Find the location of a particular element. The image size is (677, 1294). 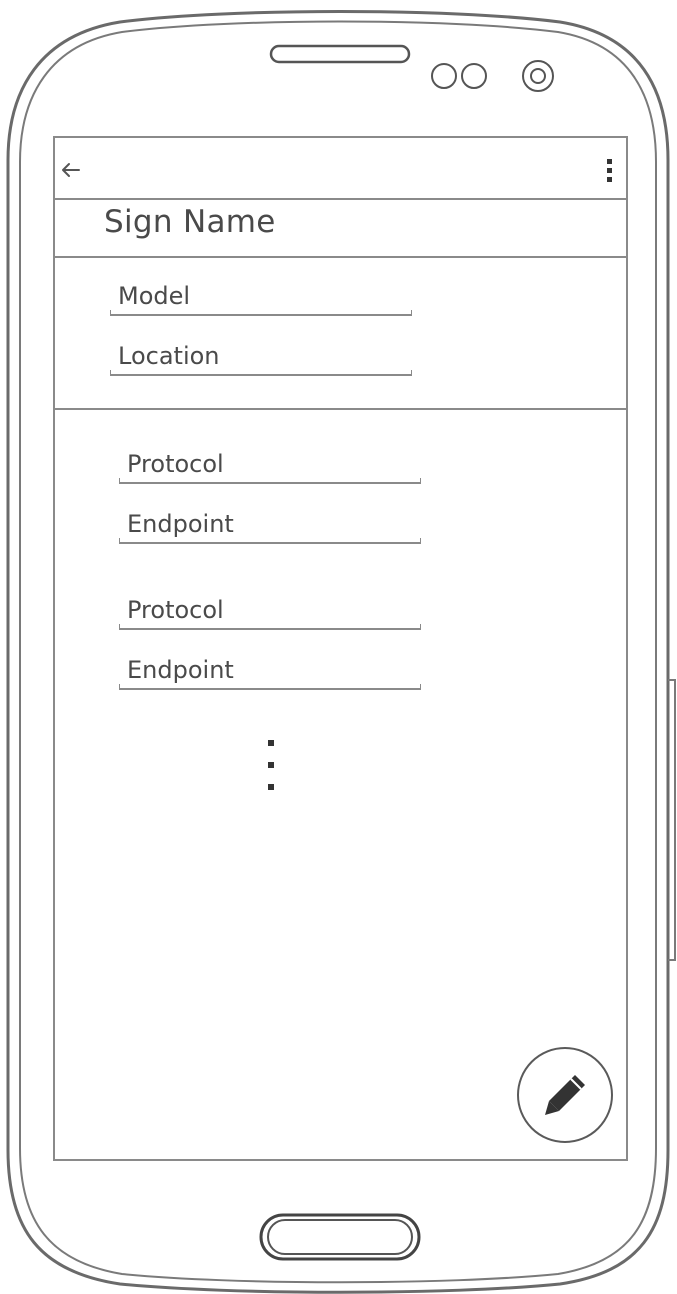

earpiece-speaker is located at coordinates (340, 54).